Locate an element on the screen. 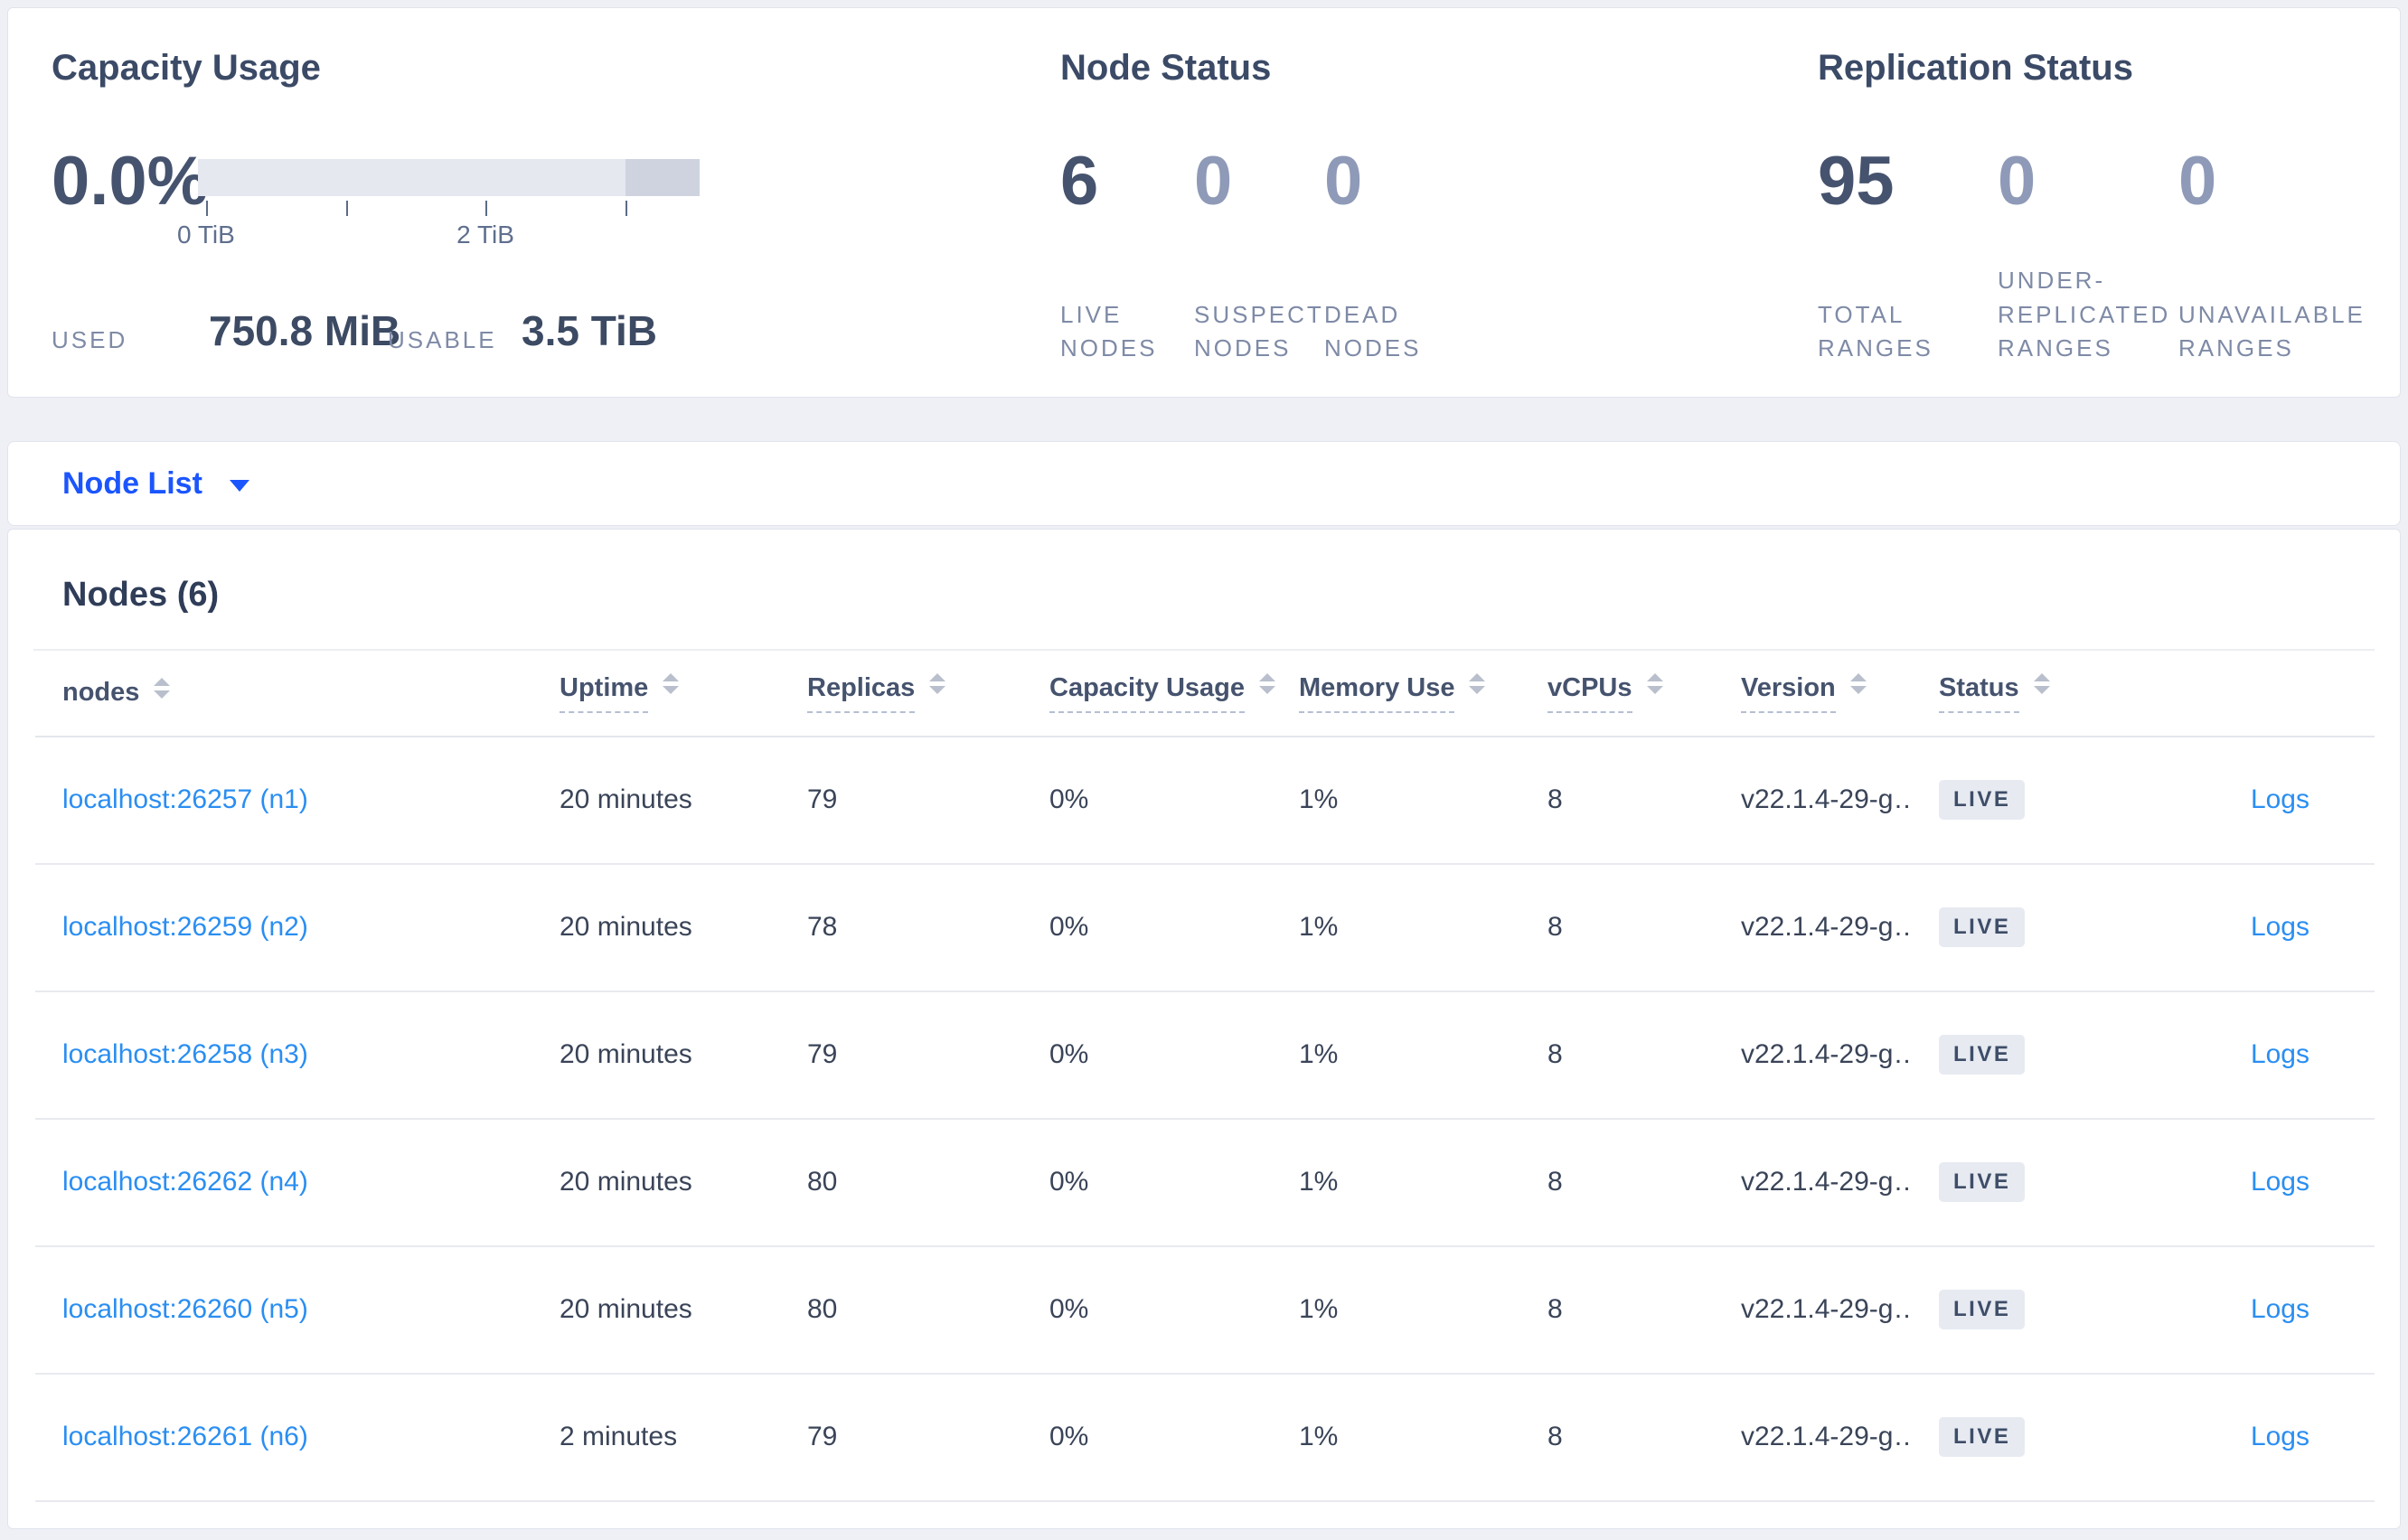  node-link: localhost:26262 (n4) is located at coordinates (185, 1182).